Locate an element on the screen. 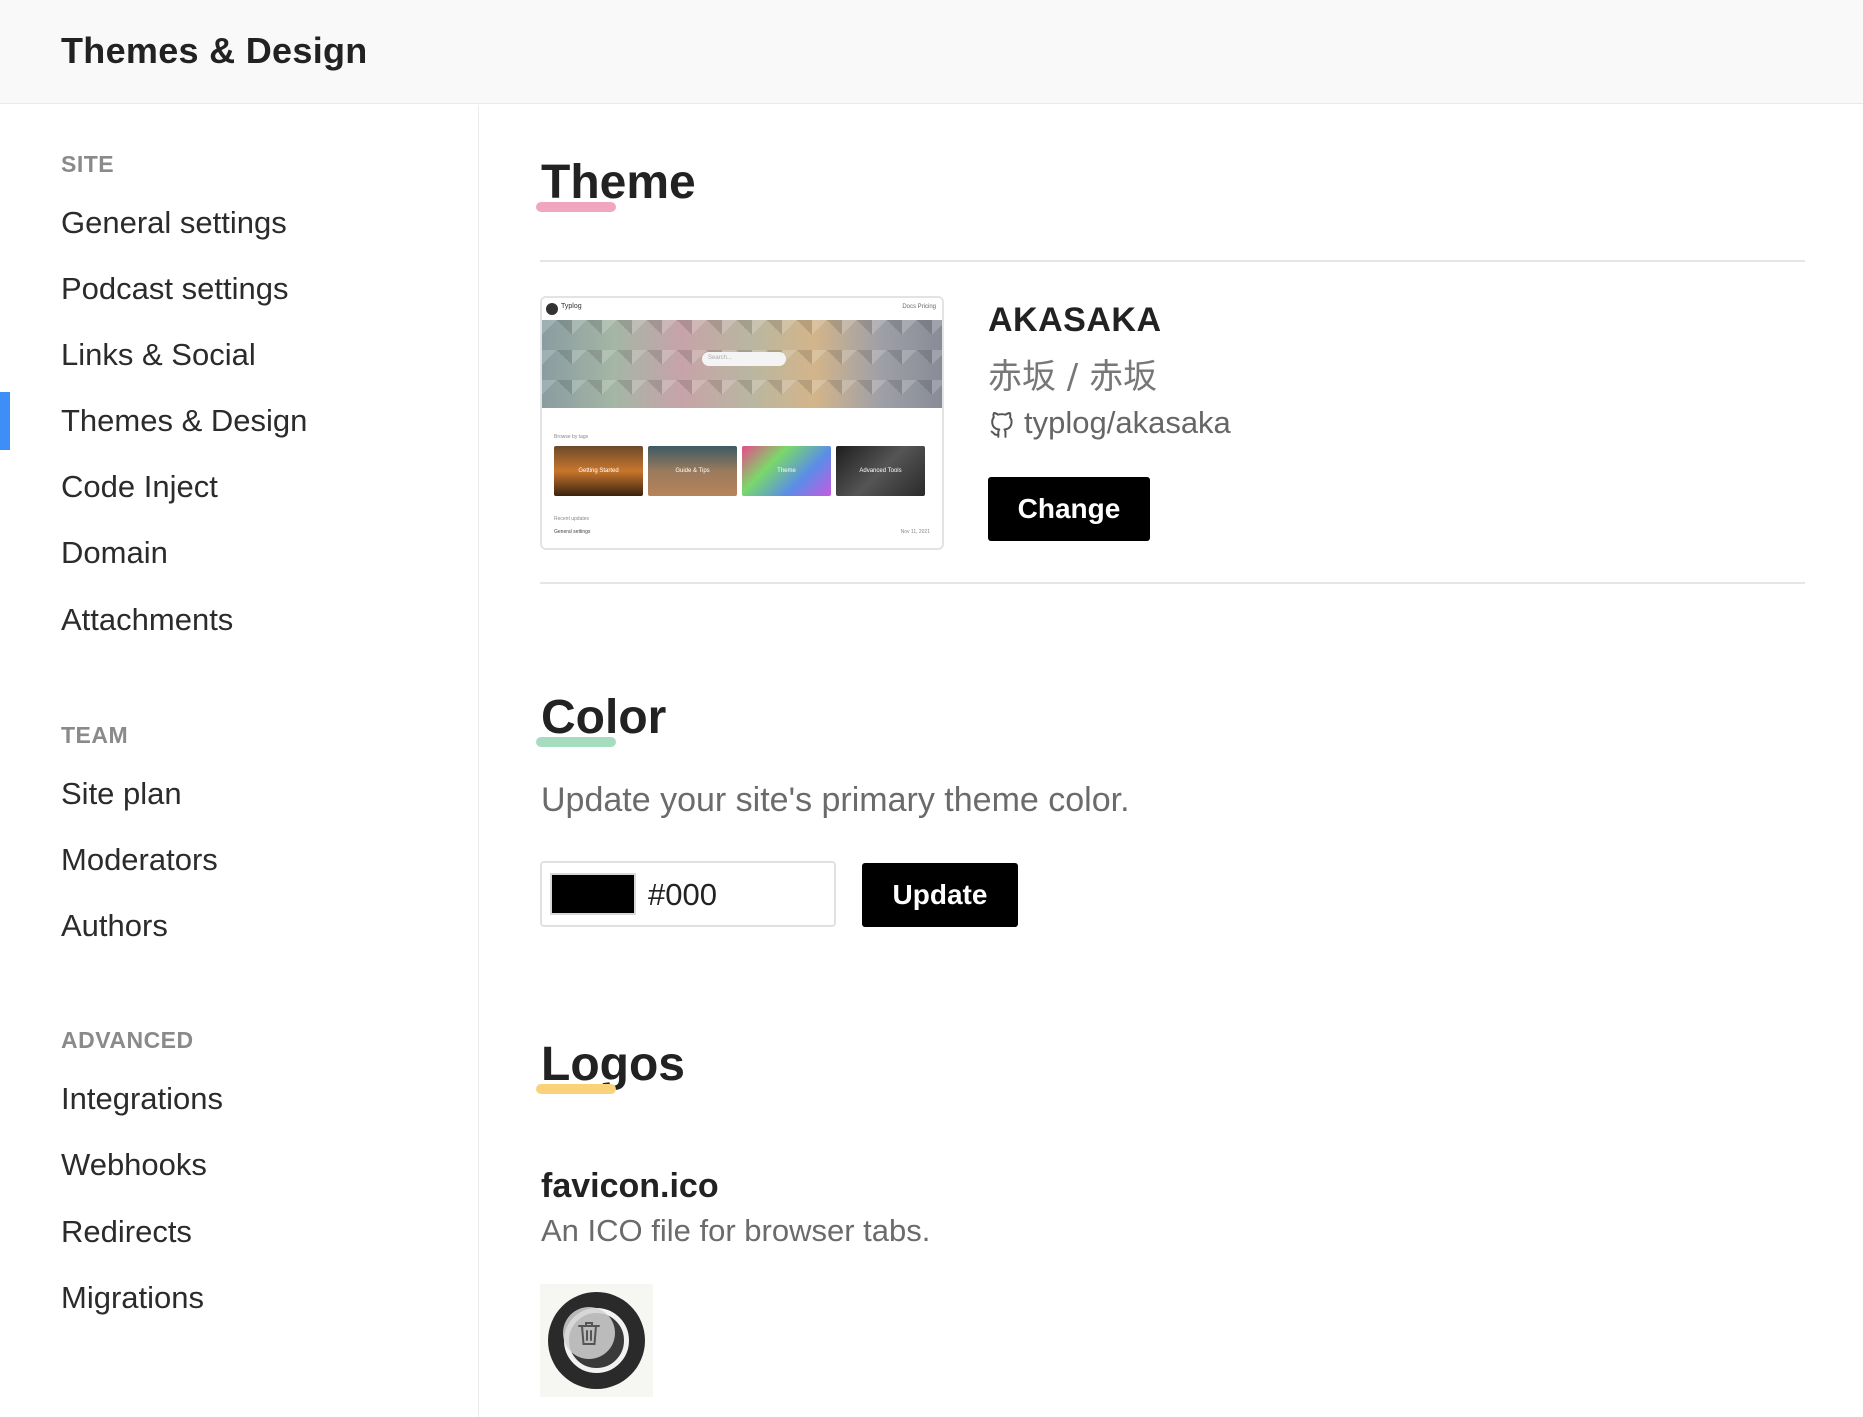  sidebar-section-site: SITE is located at coordinates (88, 164).